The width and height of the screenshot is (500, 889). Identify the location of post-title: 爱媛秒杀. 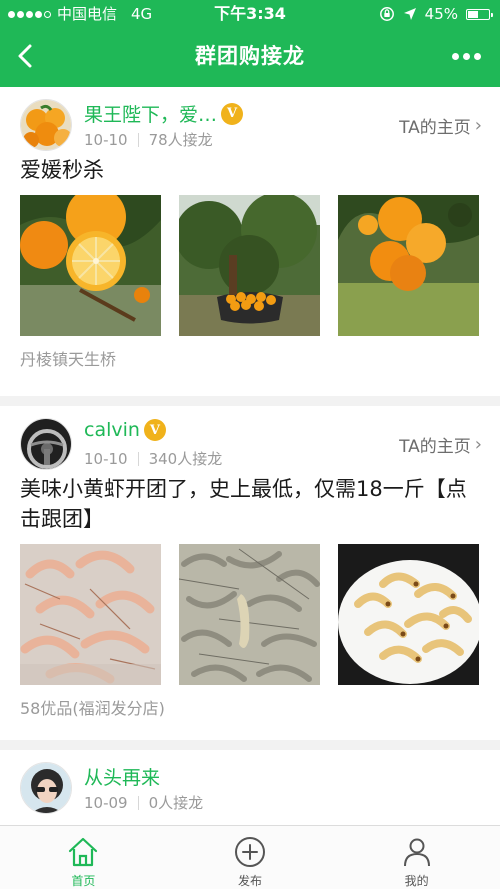
(250, 170).